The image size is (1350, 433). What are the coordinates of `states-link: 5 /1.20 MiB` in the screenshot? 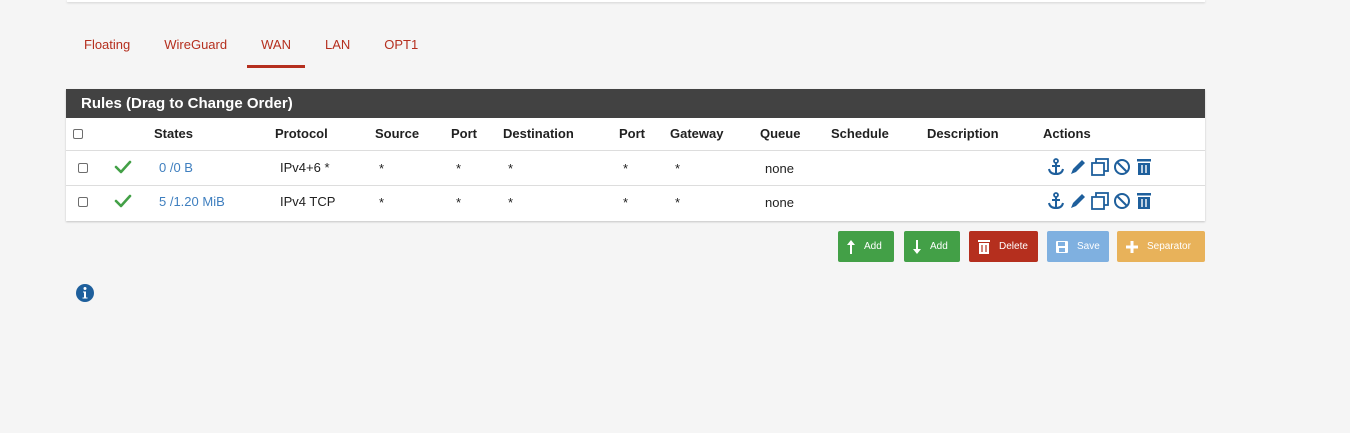 It's located at (192, 201).